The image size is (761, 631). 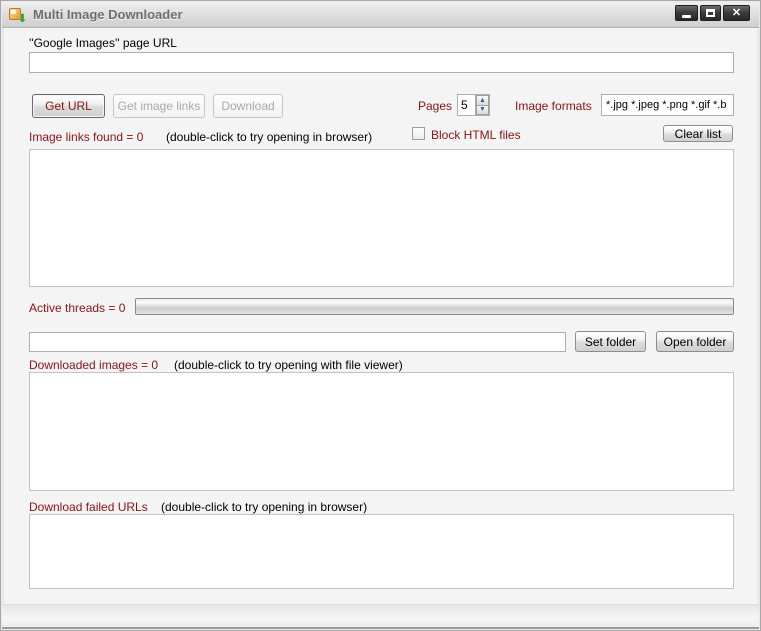 What do you see at coordinates (380, 15) in the screenshot?
I see `title-bar: ⬇ Multi Image Downloader ✕` at bounding box center [380, 15].